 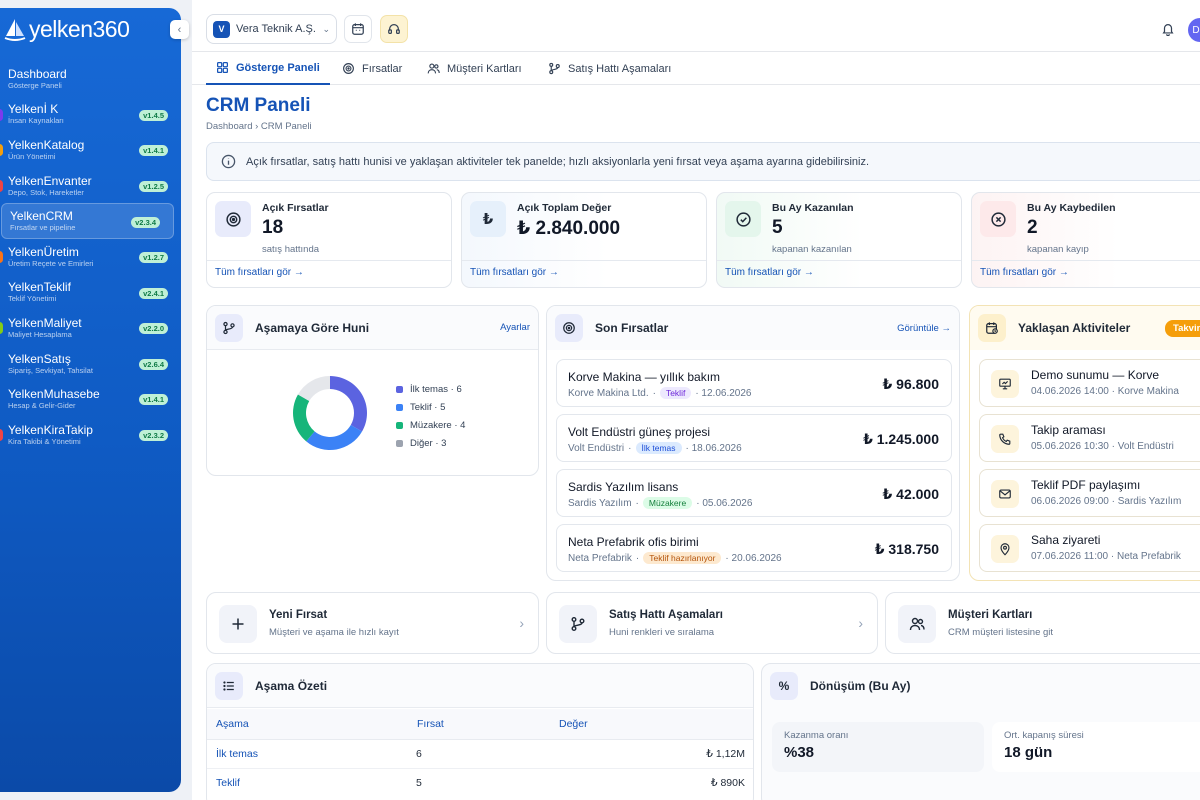 What do you see at coordinates (145, 223) in the screenshot?
I see `version-badge: v2.3.4` at bounding box center [145, 223].